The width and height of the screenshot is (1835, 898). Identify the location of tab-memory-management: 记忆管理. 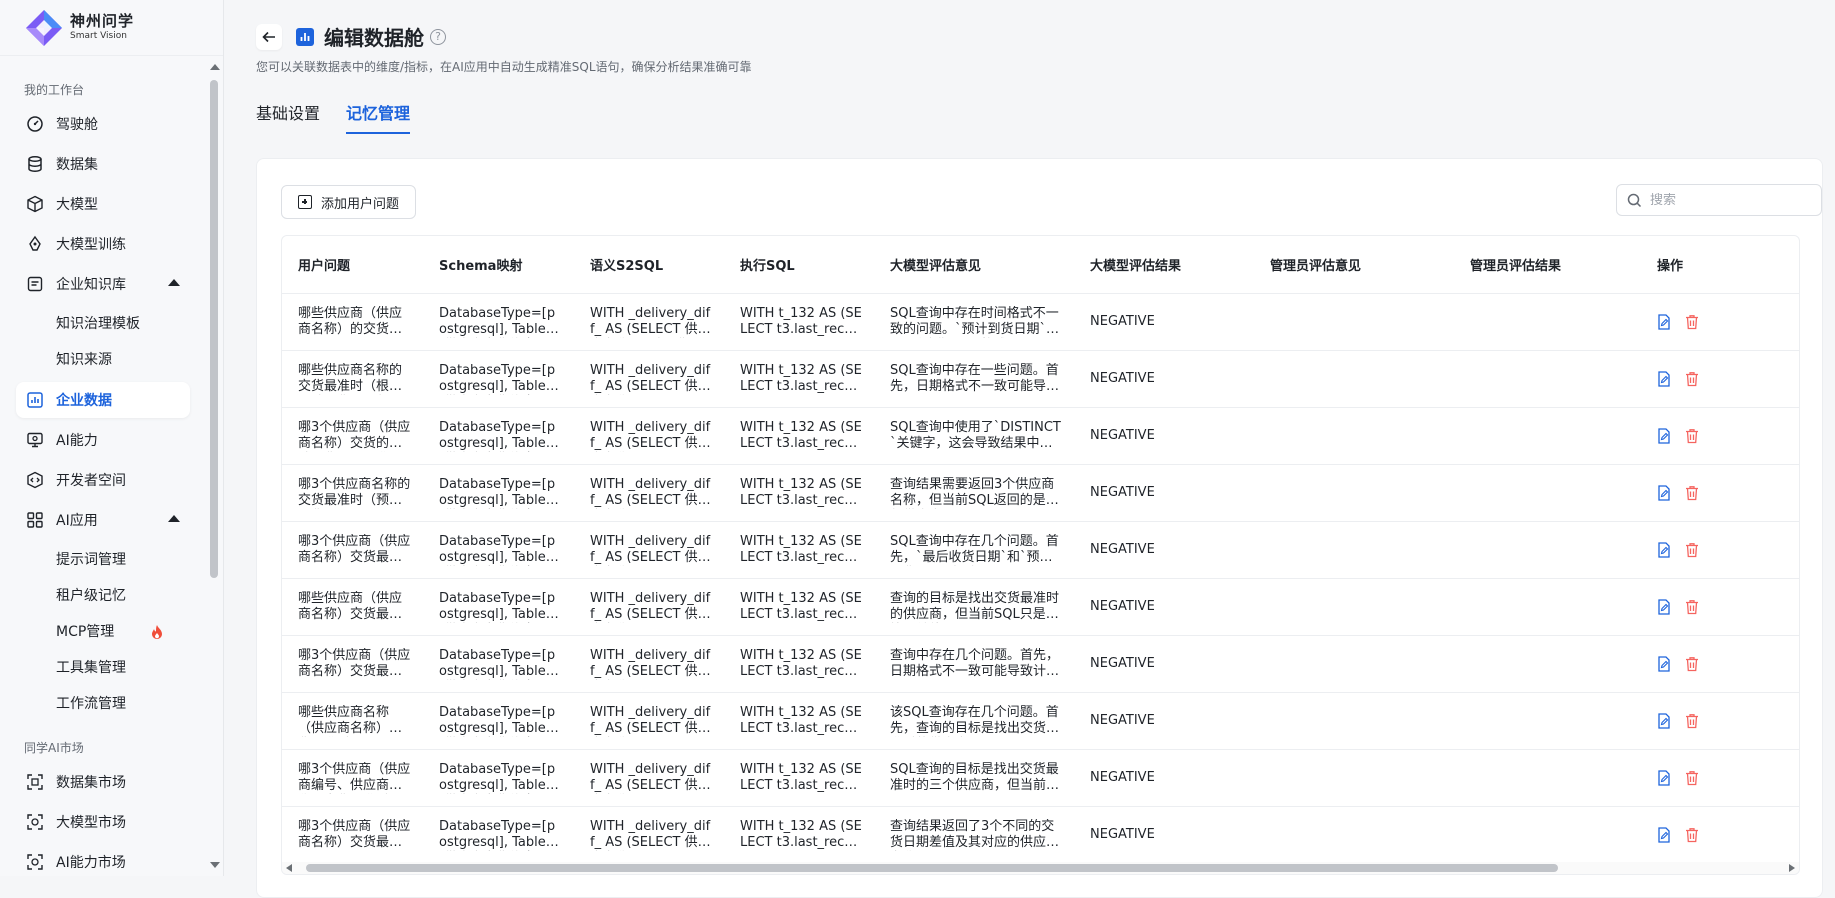
(378, 117).